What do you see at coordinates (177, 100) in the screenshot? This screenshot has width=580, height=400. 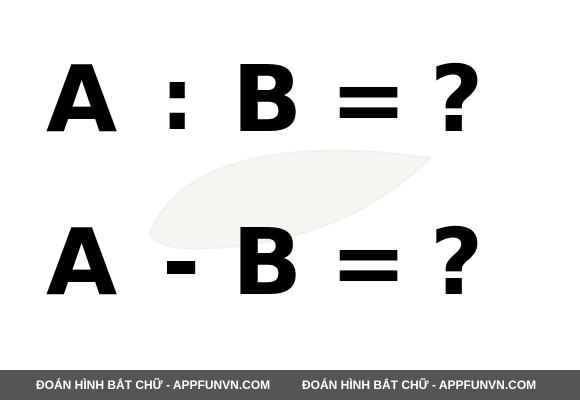 I see `division-operator: :` at bounding box center [177, 100].